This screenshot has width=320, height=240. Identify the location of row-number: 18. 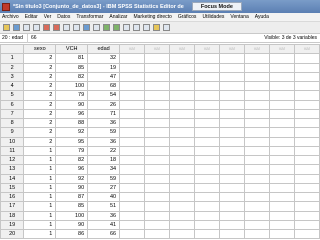
(12, 215).